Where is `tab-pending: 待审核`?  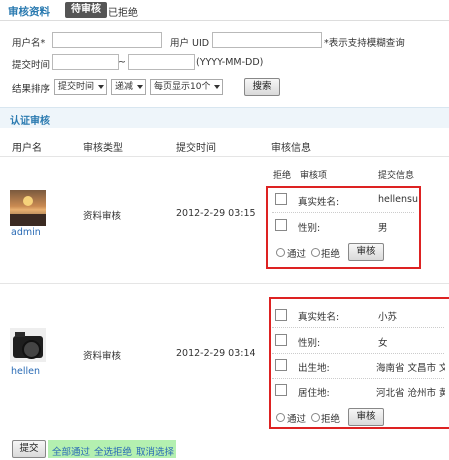
tab-pending: 待审核 is located at coordinates (86, 10).